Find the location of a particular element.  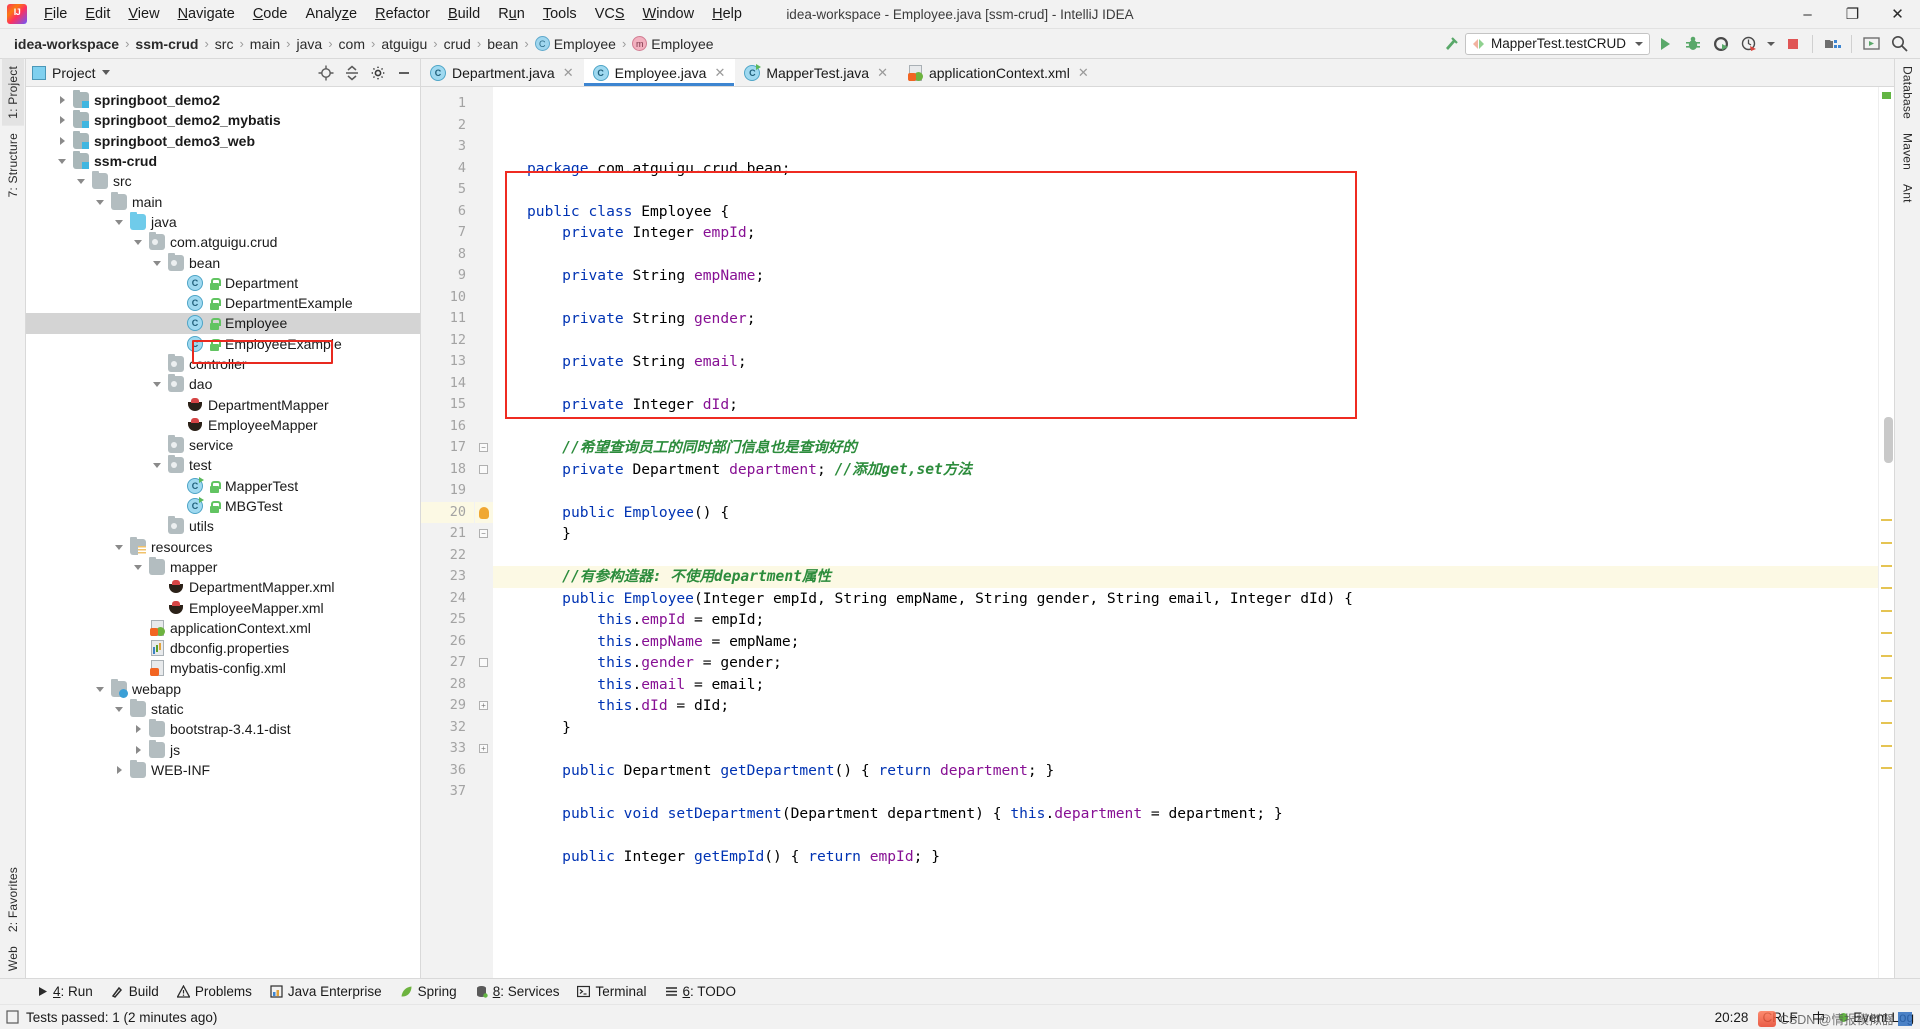

tree-node-mbgtest: C MBGTest is located at coordinates (223, 506).